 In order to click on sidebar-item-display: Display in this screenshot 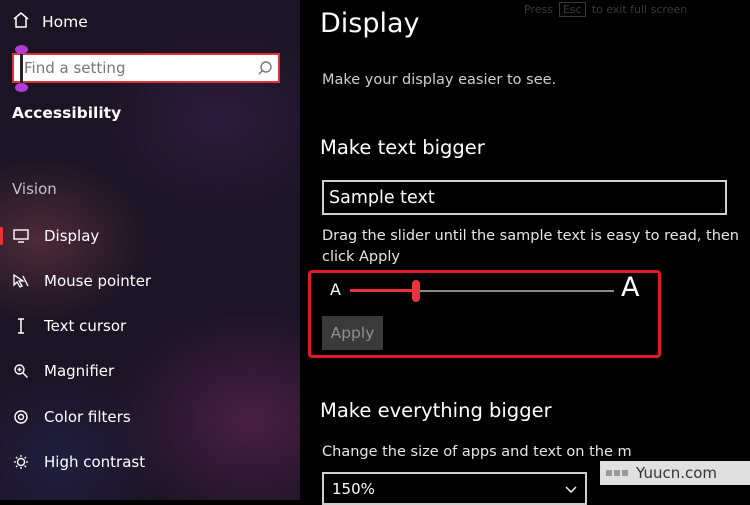, I will do `click(50, 236)`.